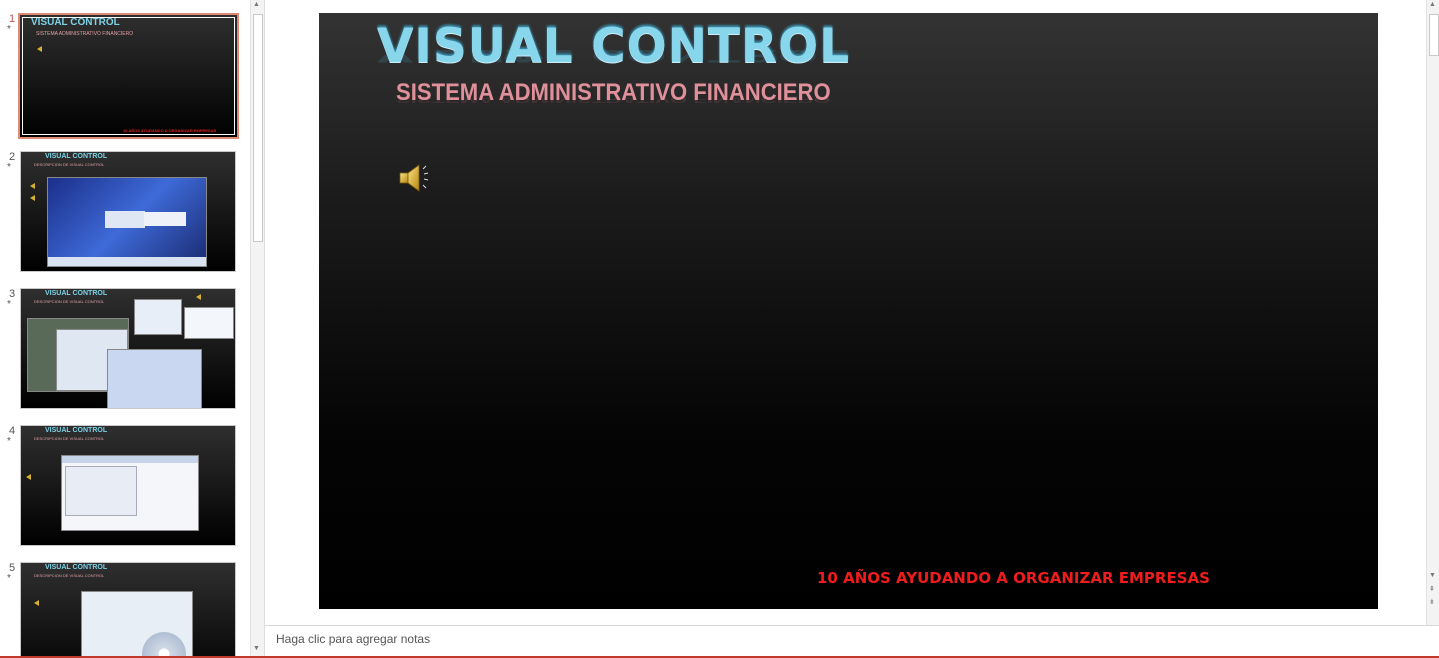 The width and height of the screenshot is (1439, 658). What do you see at coordinates (257, 329) in the screenshot?
I see `thumbnail-scrollbar: ▲ ▼` at bounding box center [257, 329].